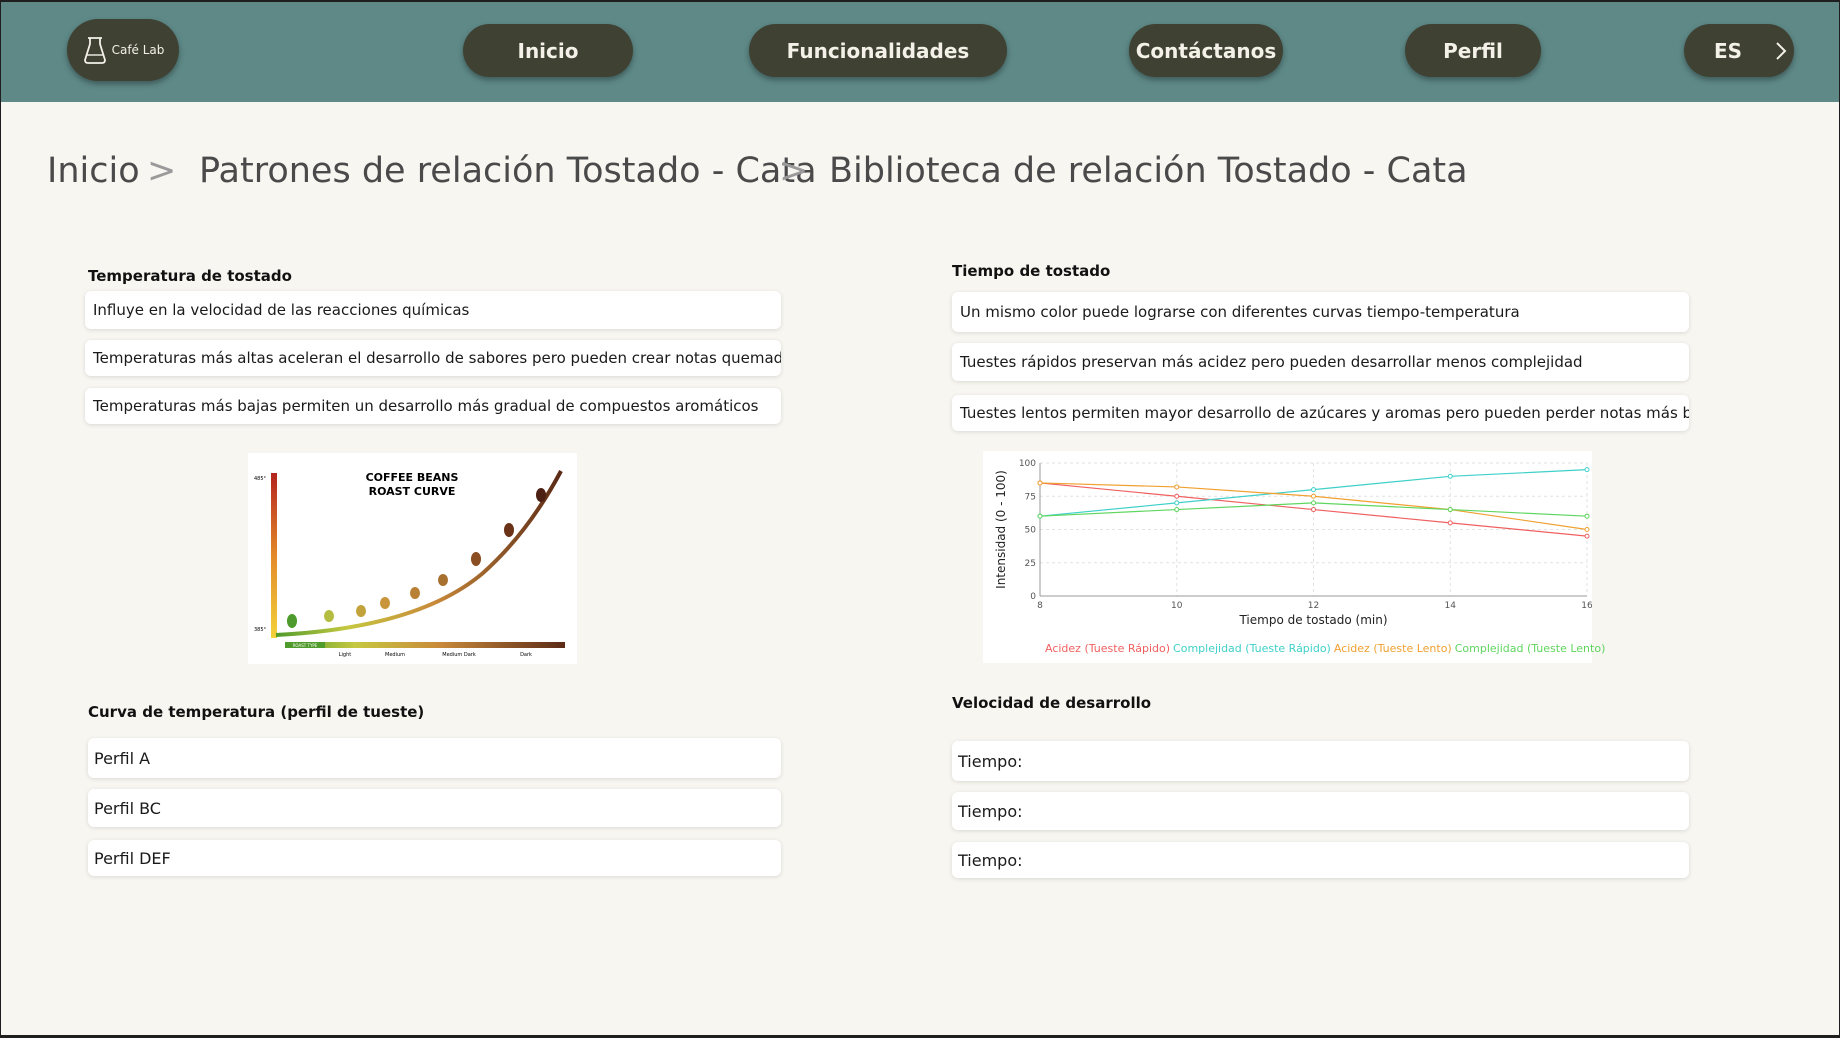  Describe the element at coordinates (526, 655) in the screenshot. I see `bar-label: Dark` at that location.